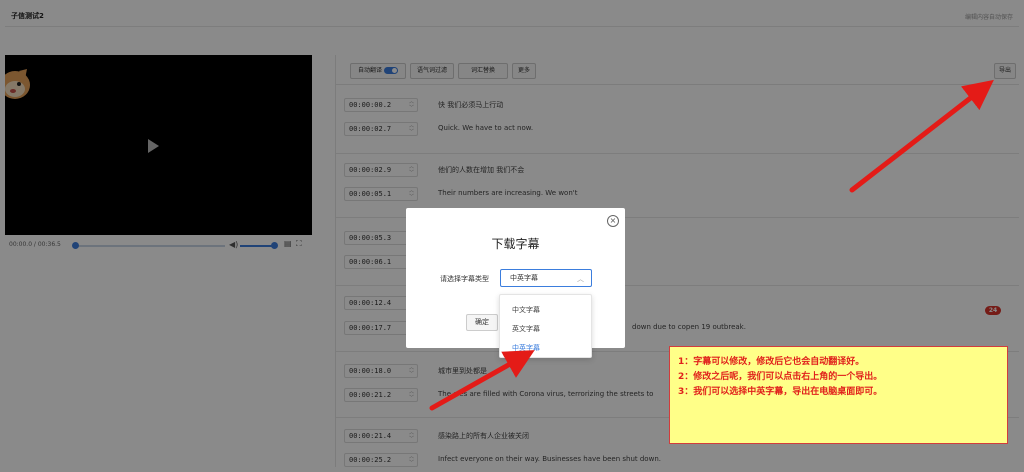 This screenshot has width=1024, height=472. What do you see at coordinates (613, 221) in the screenshot?
I see `close-icon: ×` at bounding box center [613, 221].